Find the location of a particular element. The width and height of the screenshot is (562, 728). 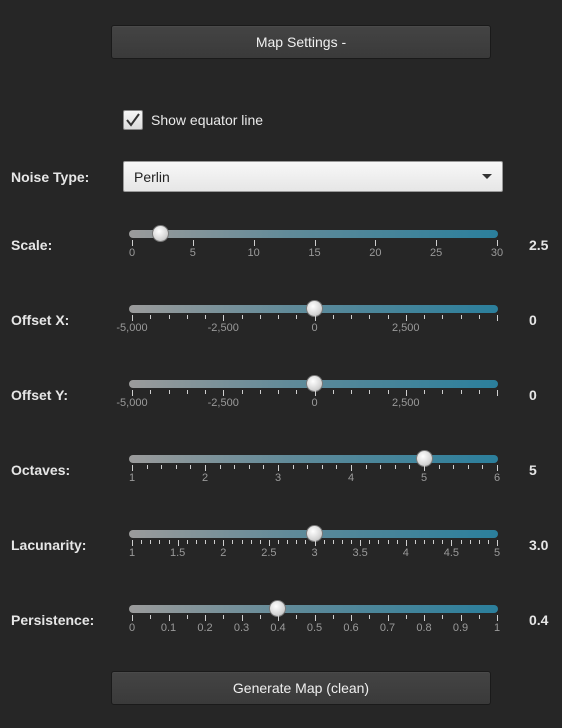

tick-label: 0.7 is located at coordinates (387, 628).